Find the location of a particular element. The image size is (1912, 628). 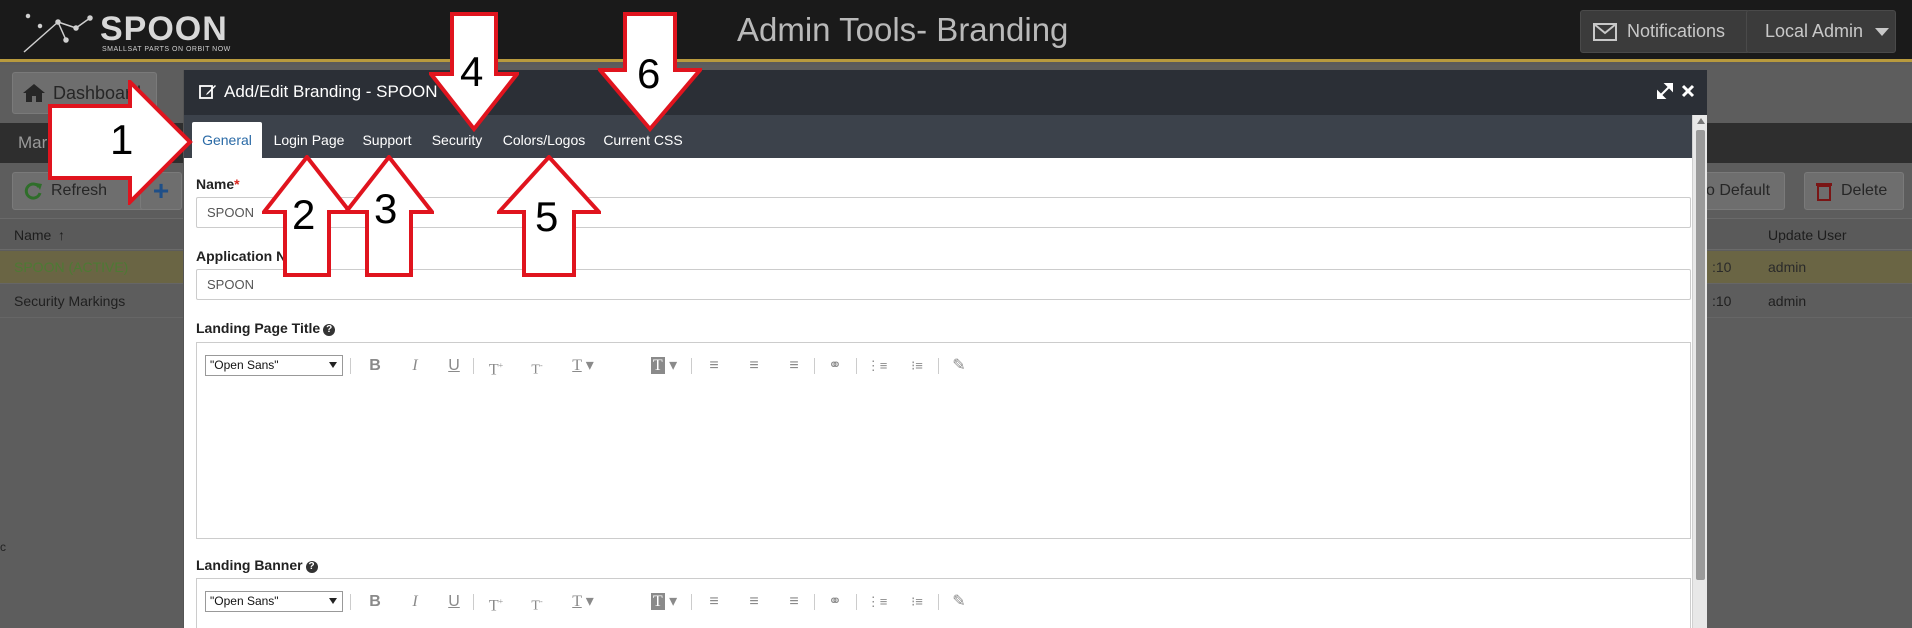

trash-icon is located at coordinates (1824, 192).